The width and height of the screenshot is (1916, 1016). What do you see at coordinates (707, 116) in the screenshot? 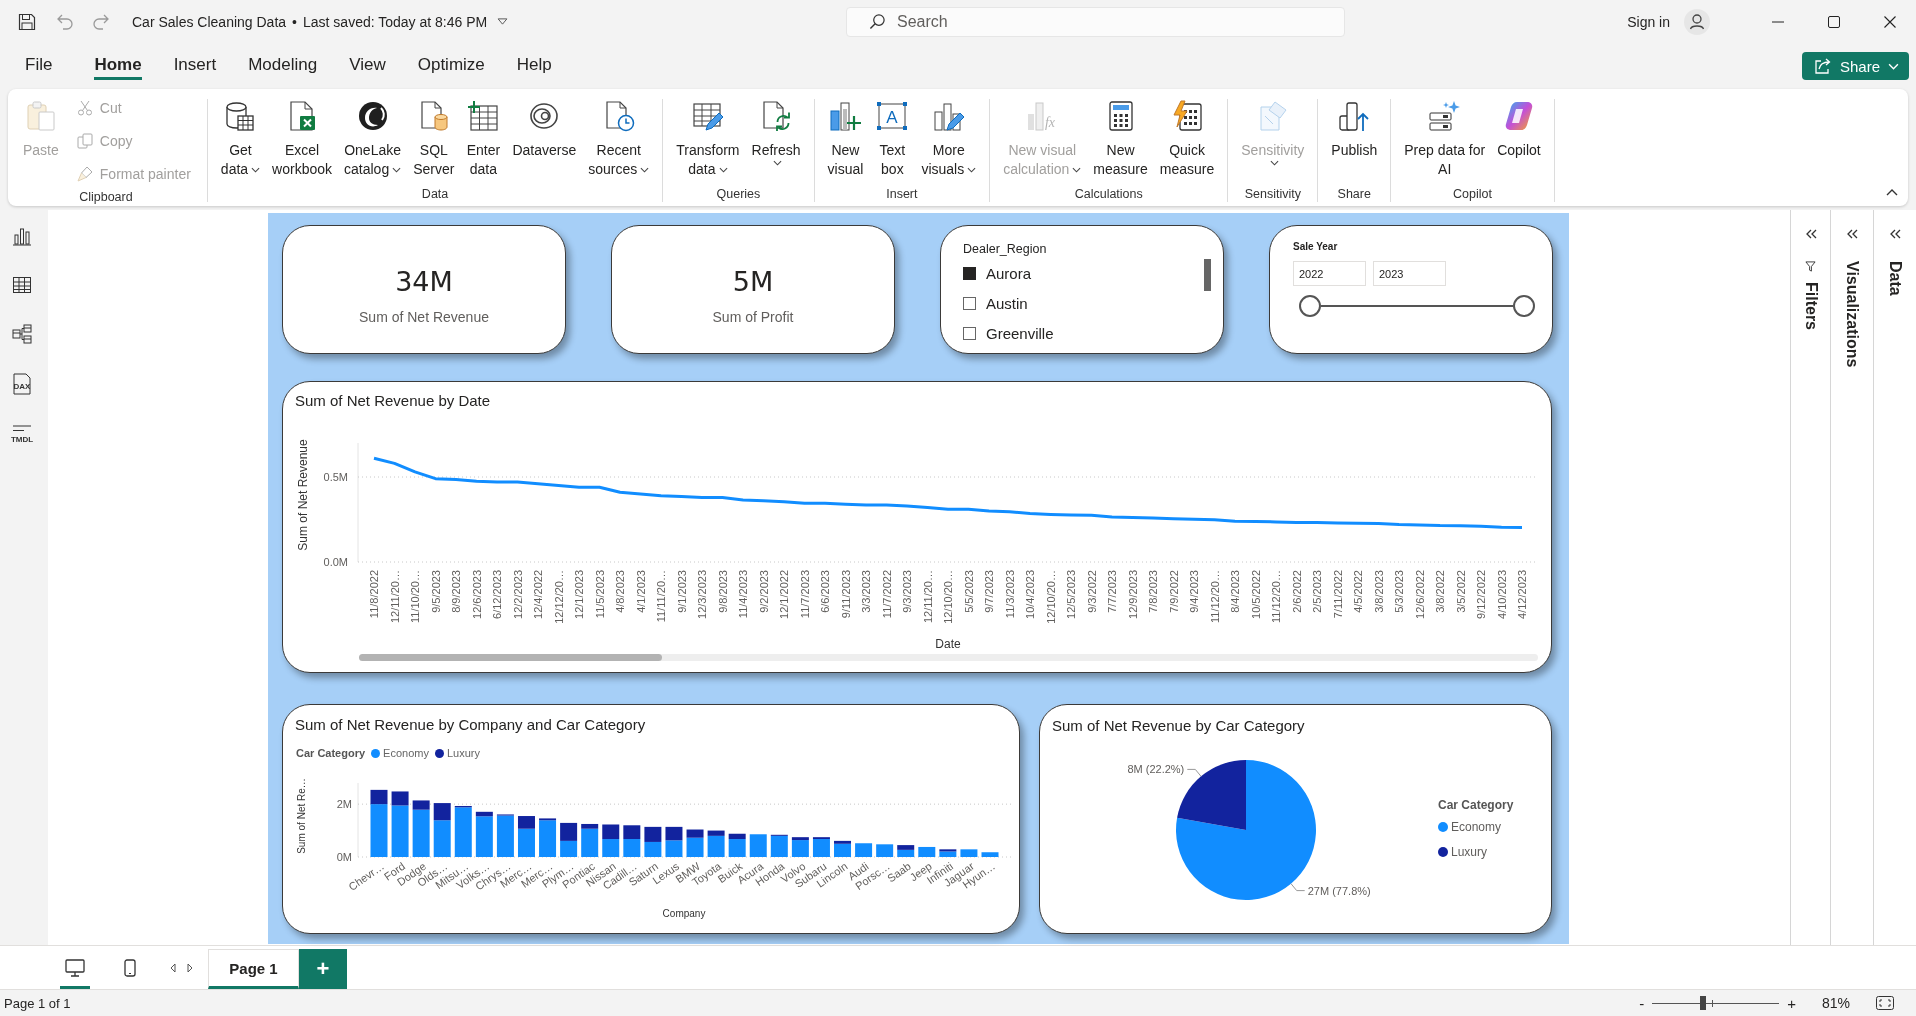
I see `table-pencil-icon` at bounding box center [707, 116].